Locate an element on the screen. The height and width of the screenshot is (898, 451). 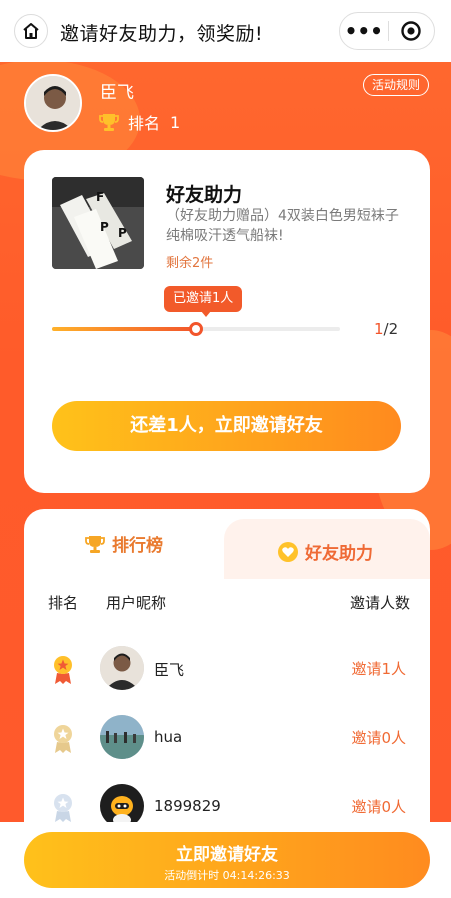
row-nickname: 臣飞 is located at coordinates (169, 670).